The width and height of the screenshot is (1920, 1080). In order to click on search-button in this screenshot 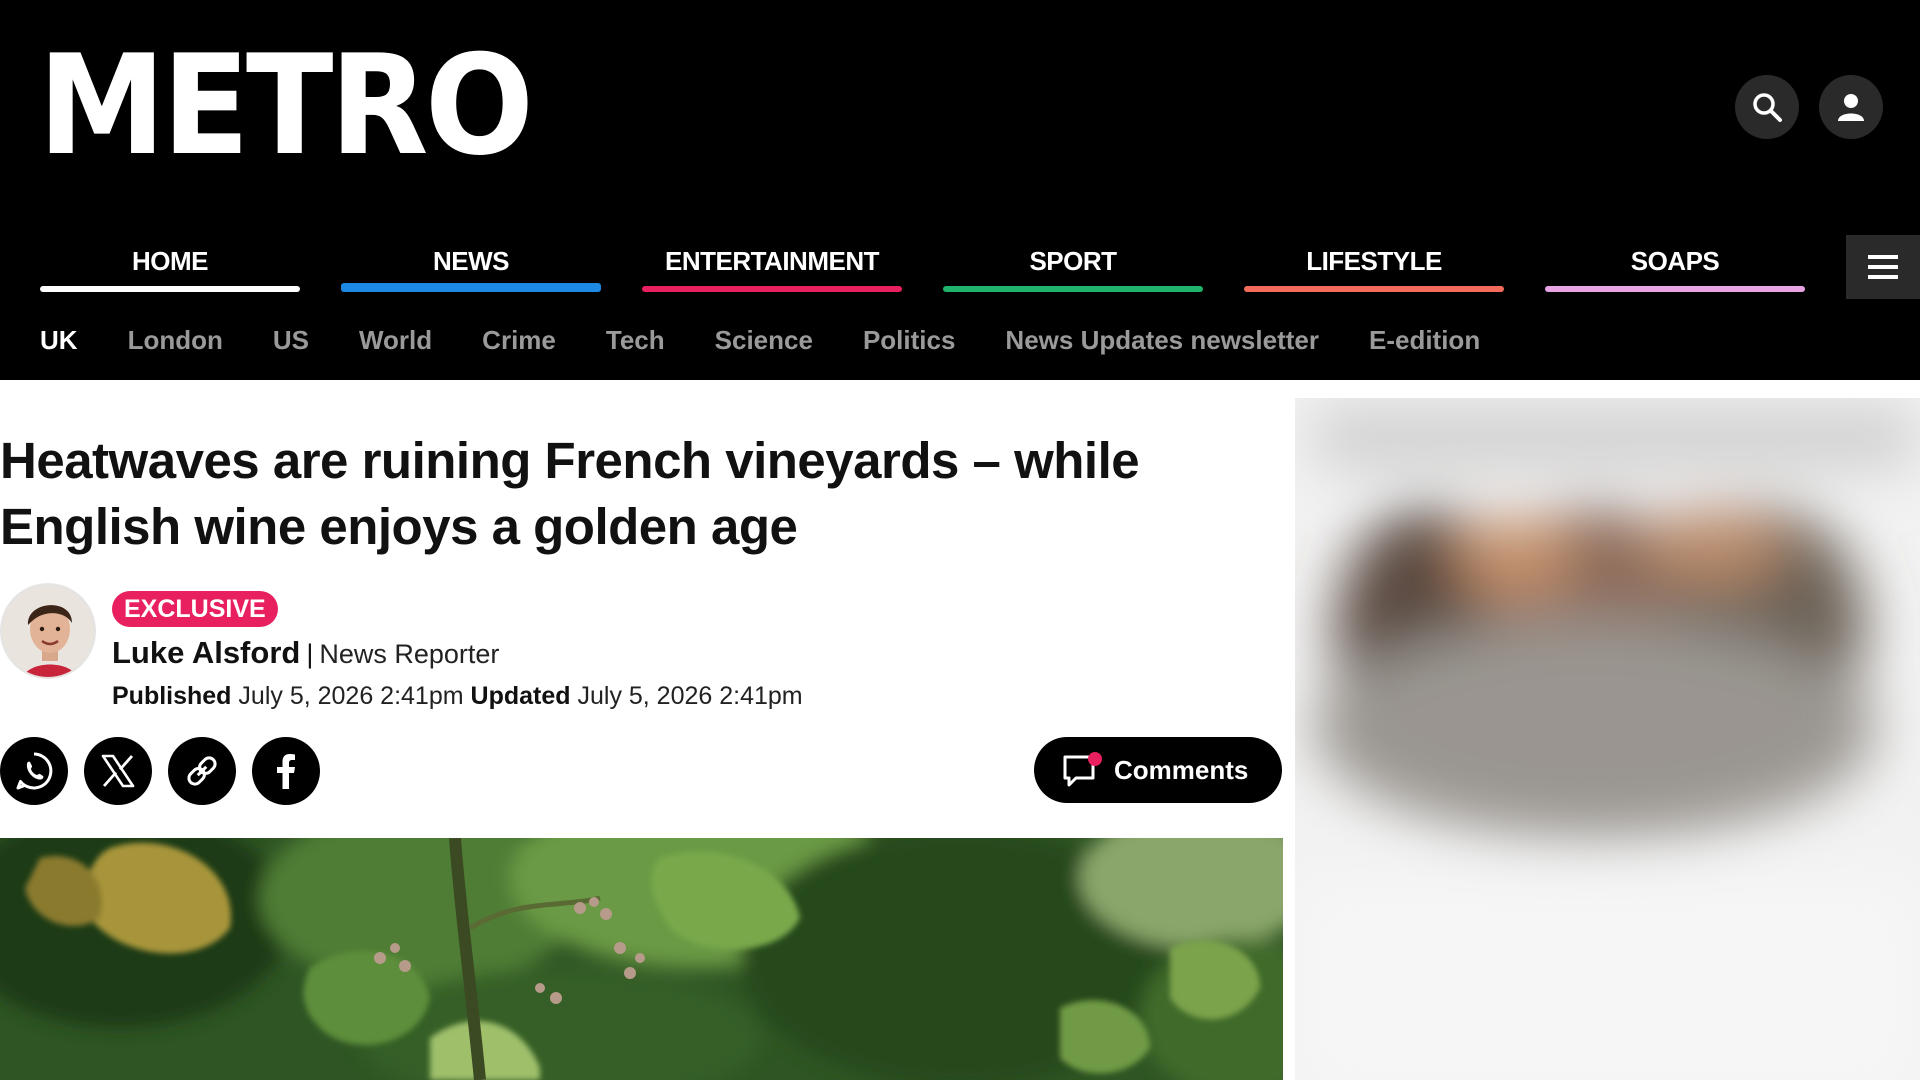, I will do `click(1767, 107)`.